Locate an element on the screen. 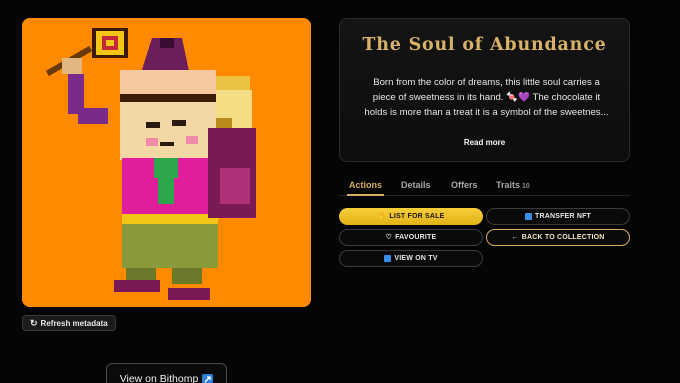 This screenshot has height=383, width=680. refresh-metadata-button: ↻ Refresh metadata is located at coordinates (69, 323).